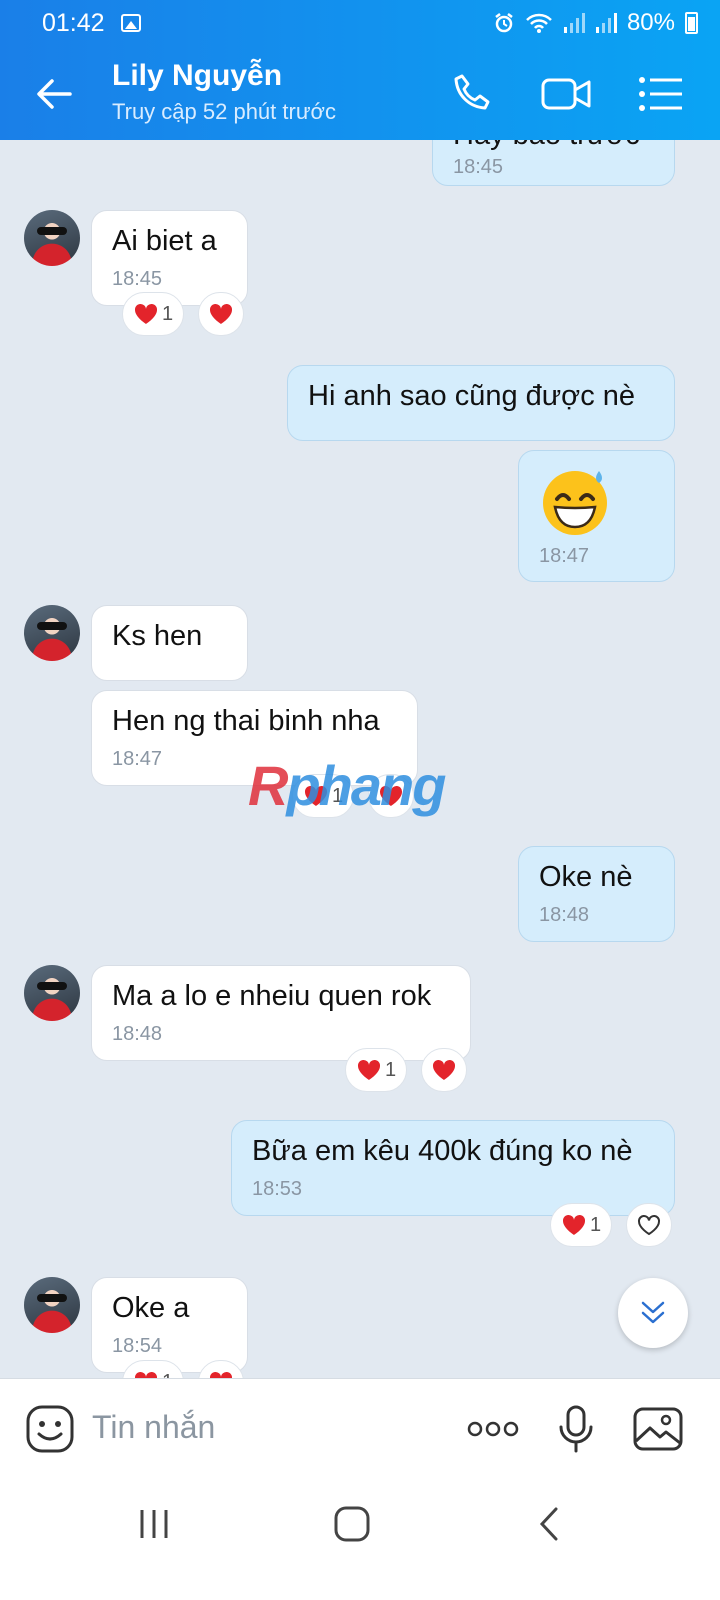 The image size is (720, 1600). Describe the element at coordinates (352, 1524) in the screenshot. I see `home-icon` at that location.